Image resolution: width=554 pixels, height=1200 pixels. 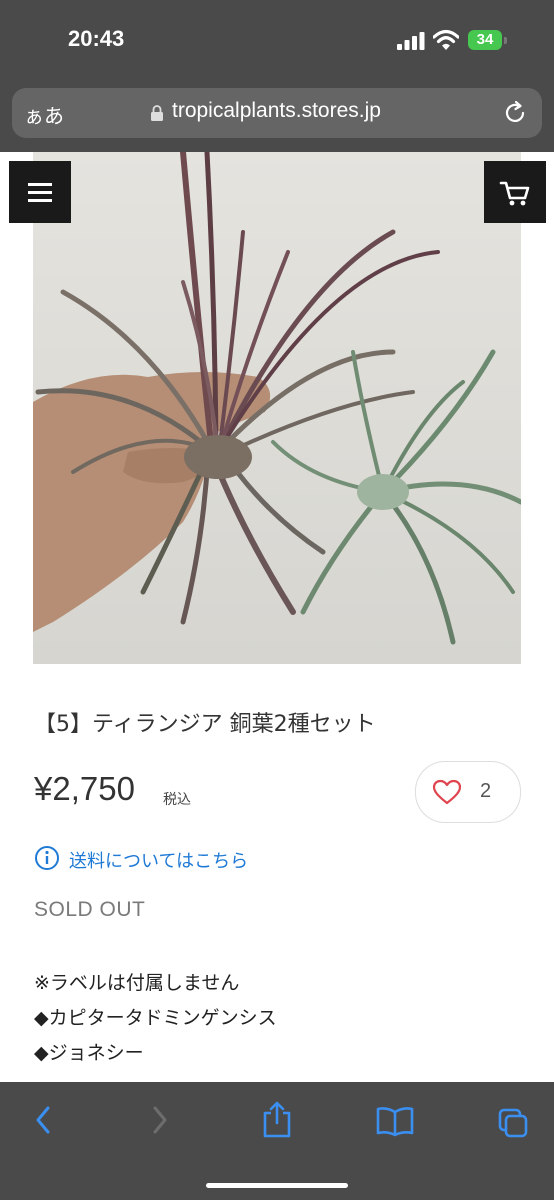 I want to click on browser-address-area: ぁあ tropicalplants.stores.jp, so click(x=277, y=117).